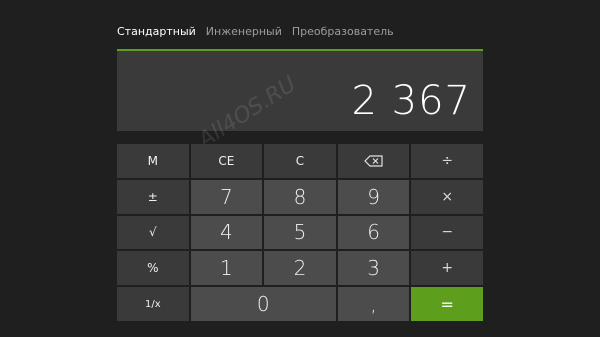 This screenshot has height=337, width=600. I want to click on reciprocal-button: 1/x, so click(153, 304).